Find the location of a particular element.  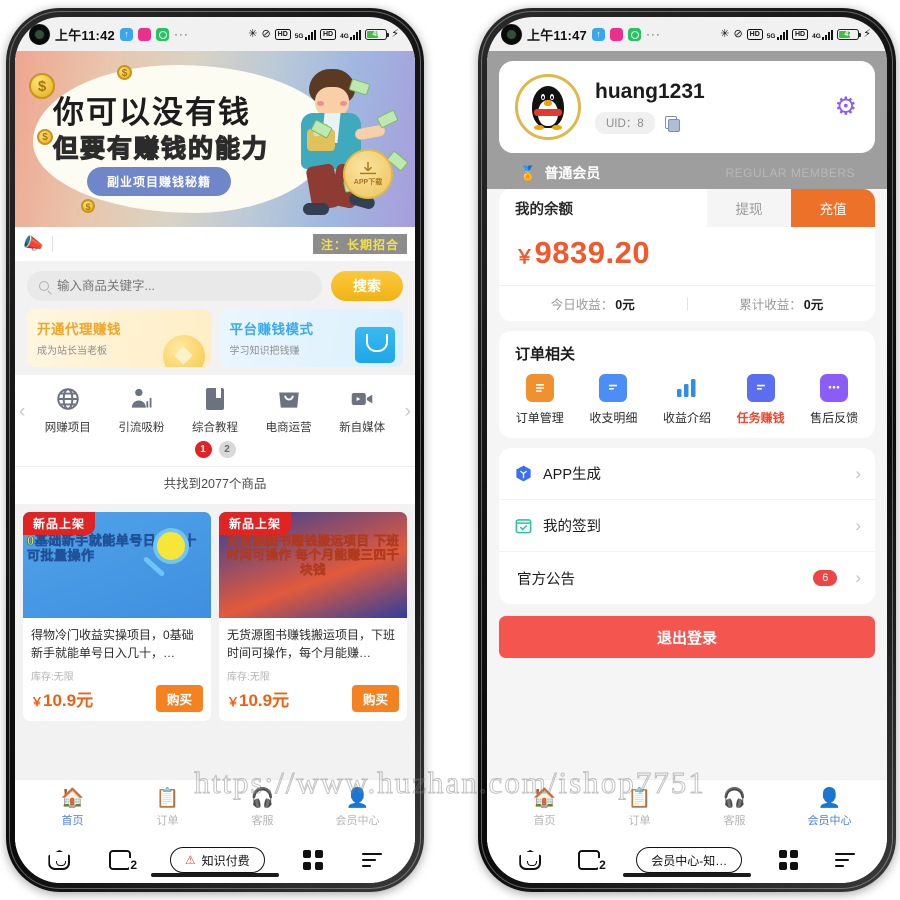

today-earnings: 今日收益： 0元 is located at coordinates (593, 303).